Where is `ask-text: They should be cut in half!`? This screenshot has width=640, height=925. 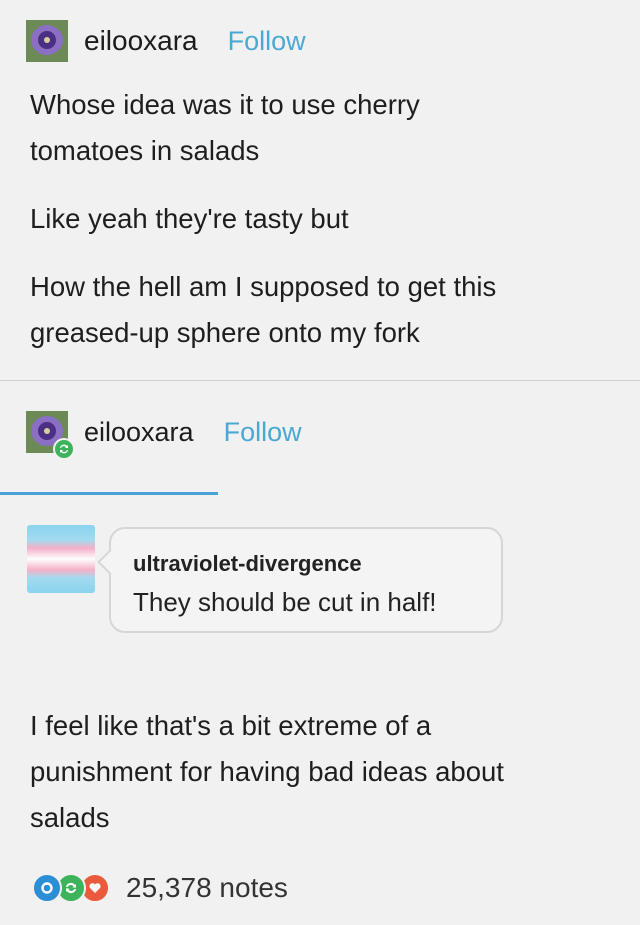 ask-text: They should be cut in half! is located at coordinates (285, 602).